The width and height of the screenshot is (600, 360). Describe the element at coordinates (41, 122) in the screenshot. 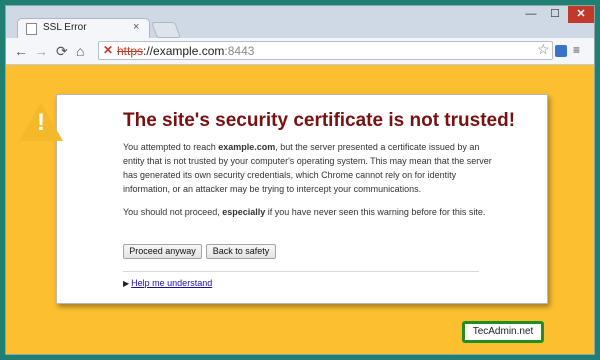

I see `warning-exclamation-icon: !` at that location.